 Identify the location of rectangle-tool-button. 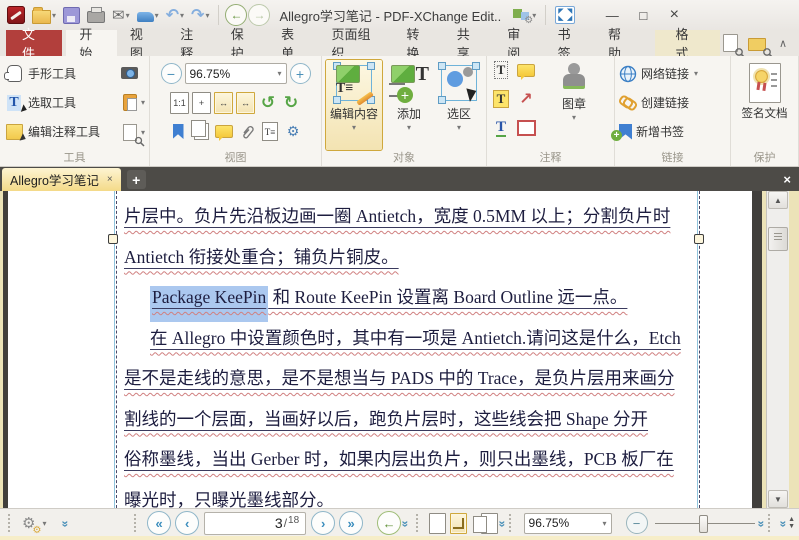
(526, 128).